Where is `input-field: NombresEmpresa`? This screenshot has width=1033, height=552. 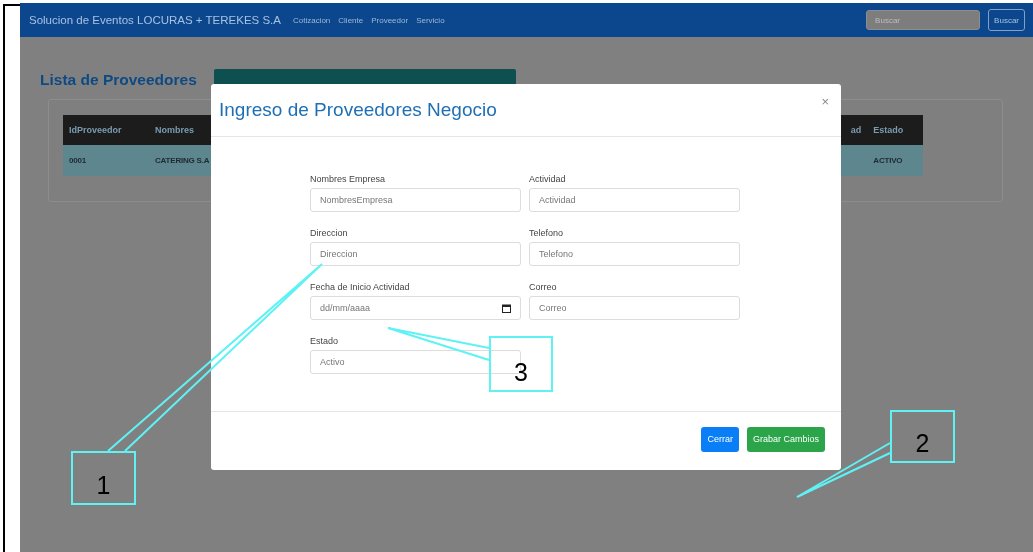 input-field: NombresEmpresa is located at coordinates (415, 200).